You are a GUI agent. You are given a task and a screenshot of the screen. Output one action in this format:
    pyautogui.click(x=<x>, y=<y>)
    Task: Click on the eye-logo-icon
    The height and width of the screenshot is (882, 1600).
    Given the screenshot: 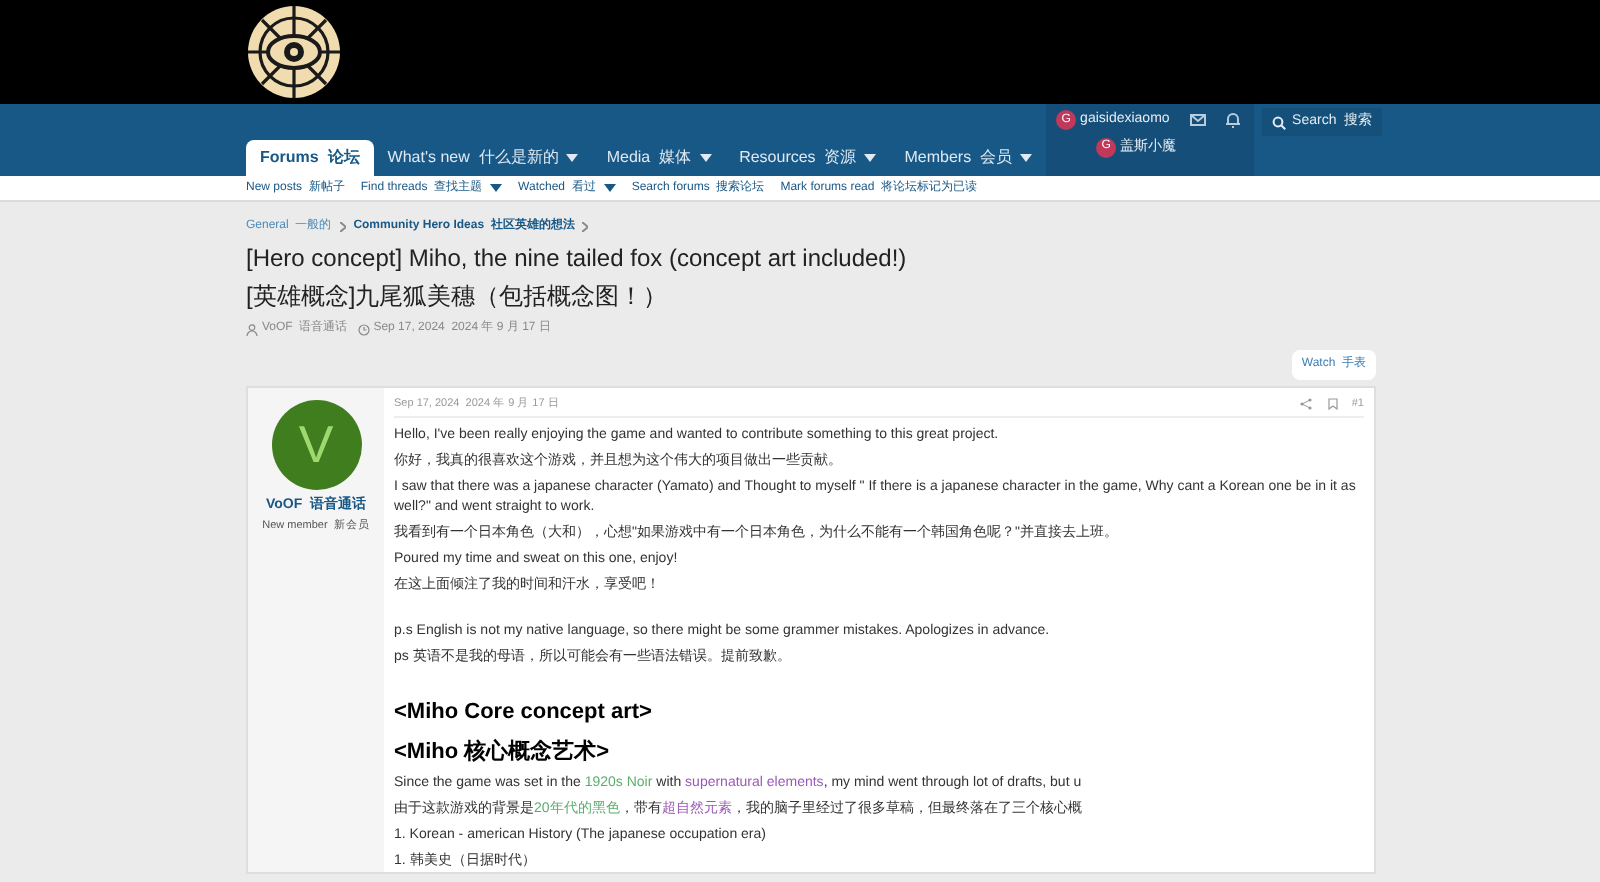 What is the action you would take?
    pyautogui.click(x=294, y=52)
    